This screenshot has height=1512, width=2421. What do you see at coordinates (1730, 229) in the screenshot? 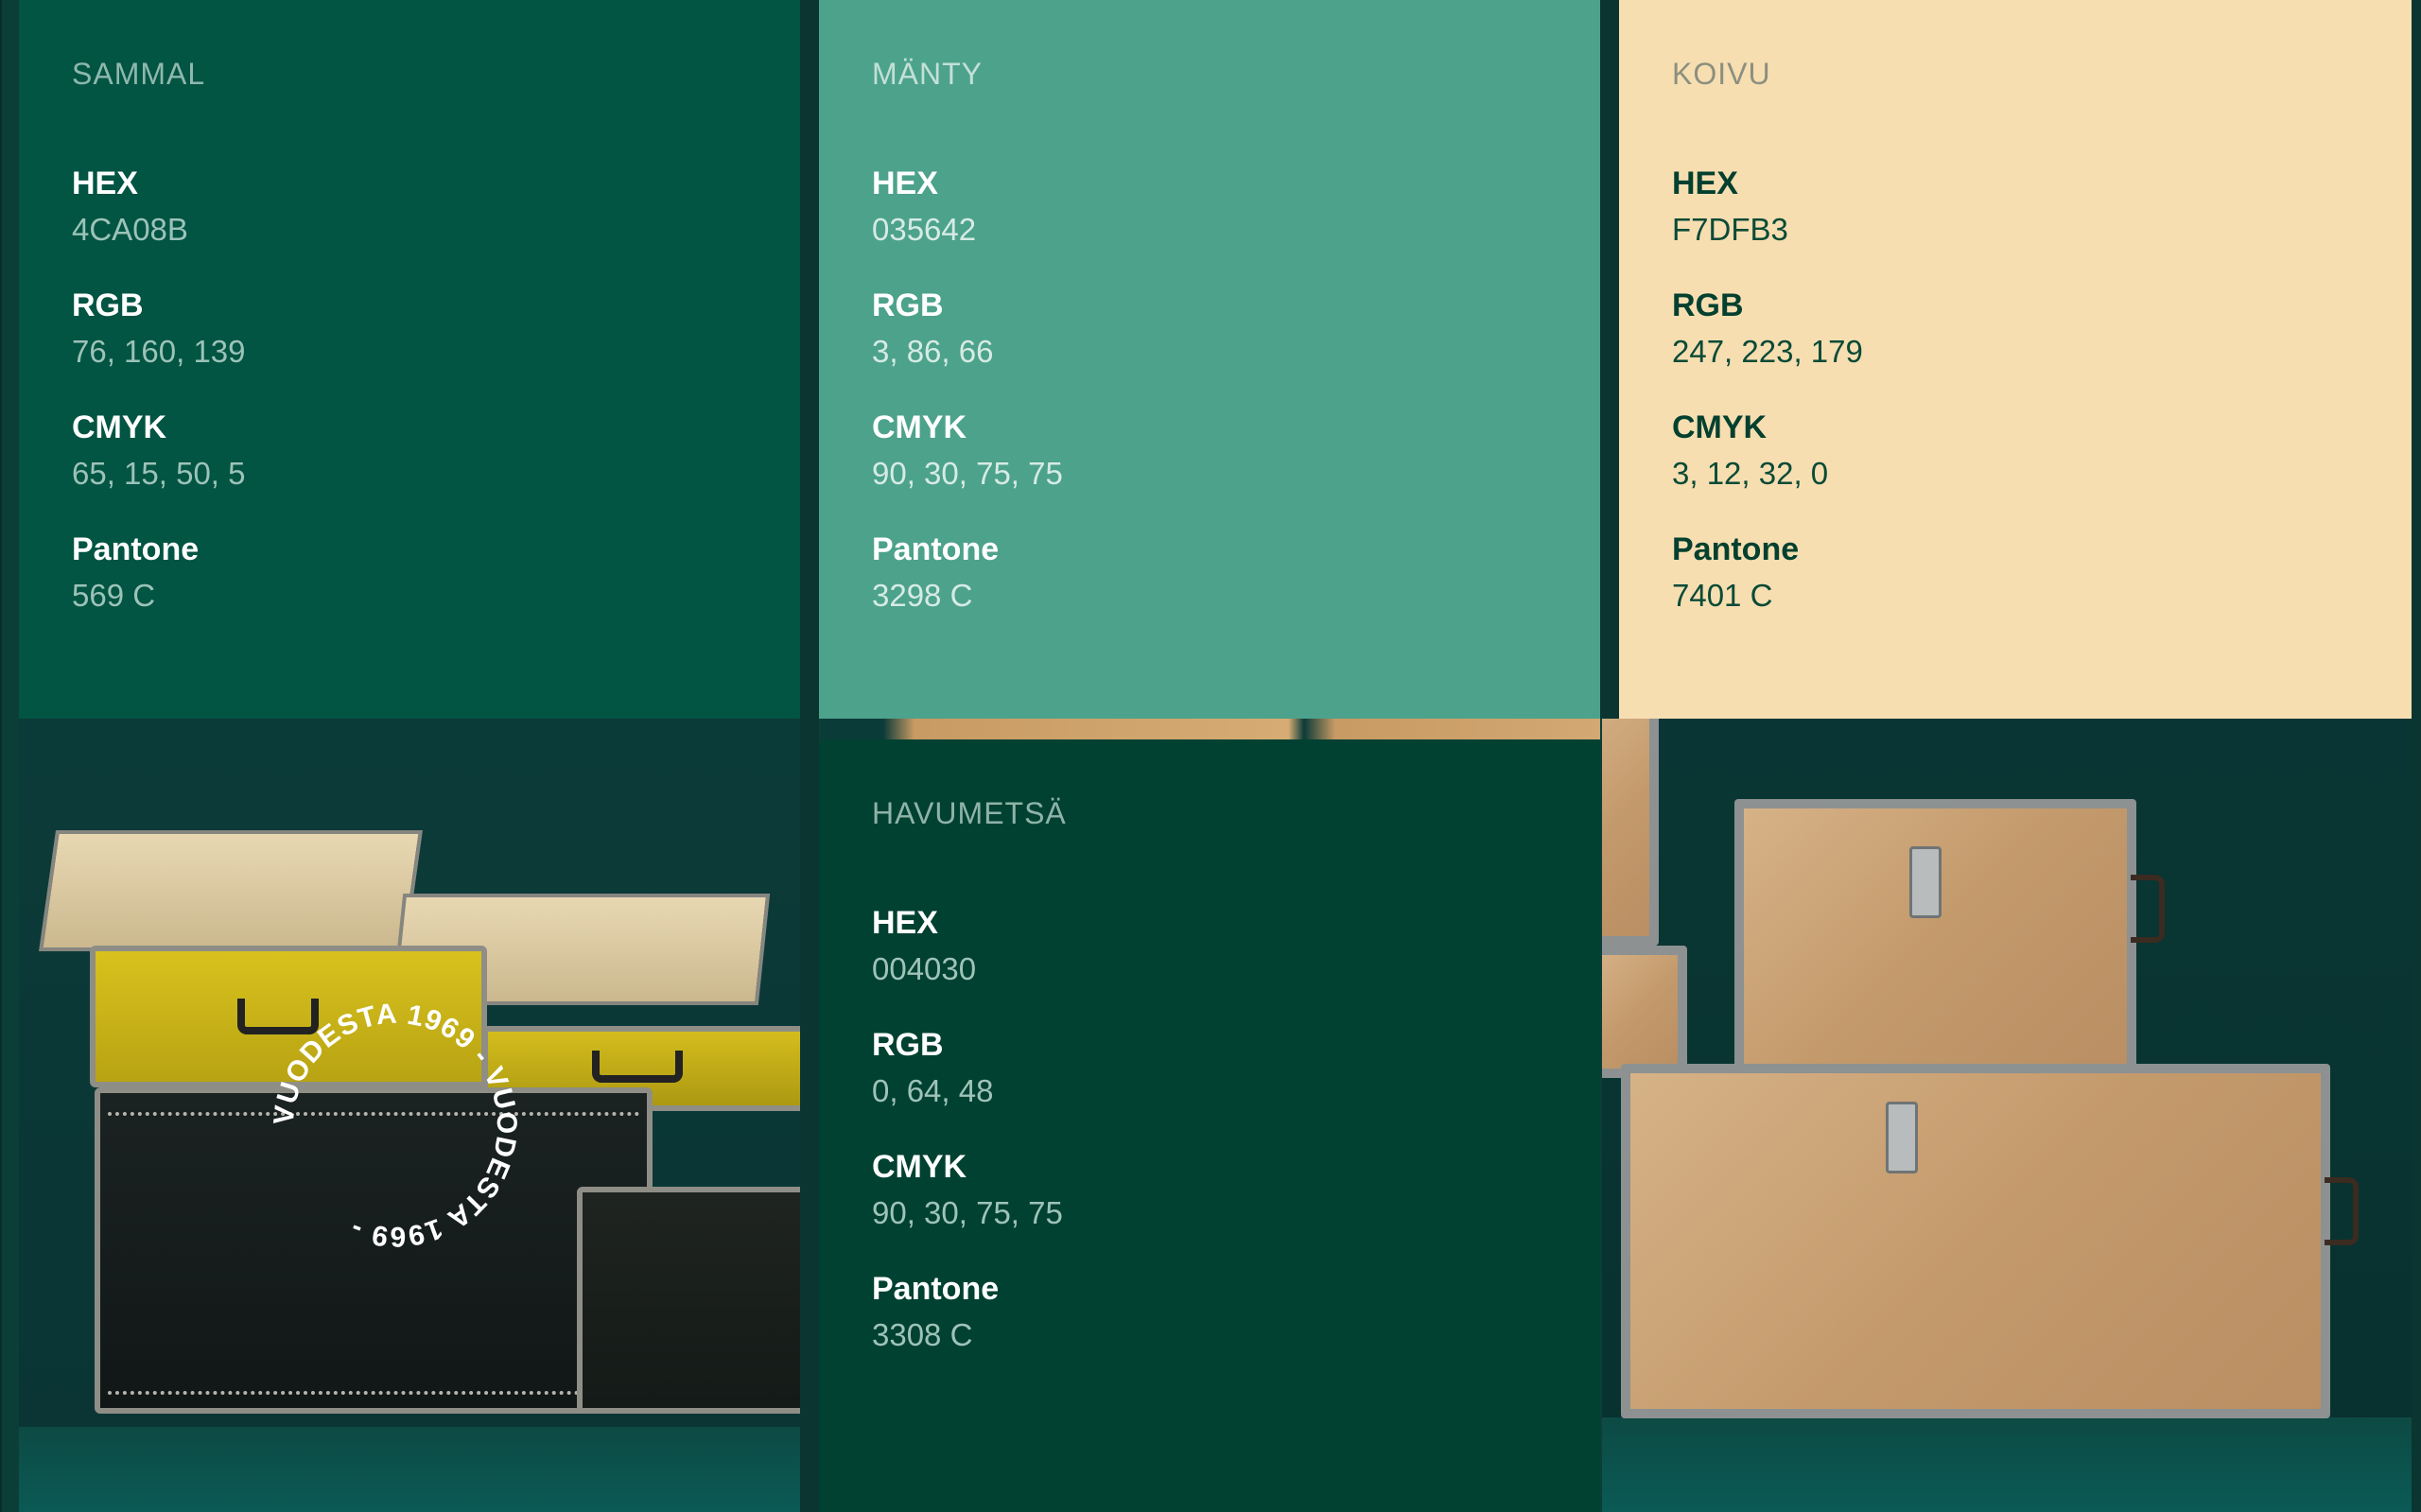
I see `hex-value: F7DFB3` at bounding box center [1730, 229].